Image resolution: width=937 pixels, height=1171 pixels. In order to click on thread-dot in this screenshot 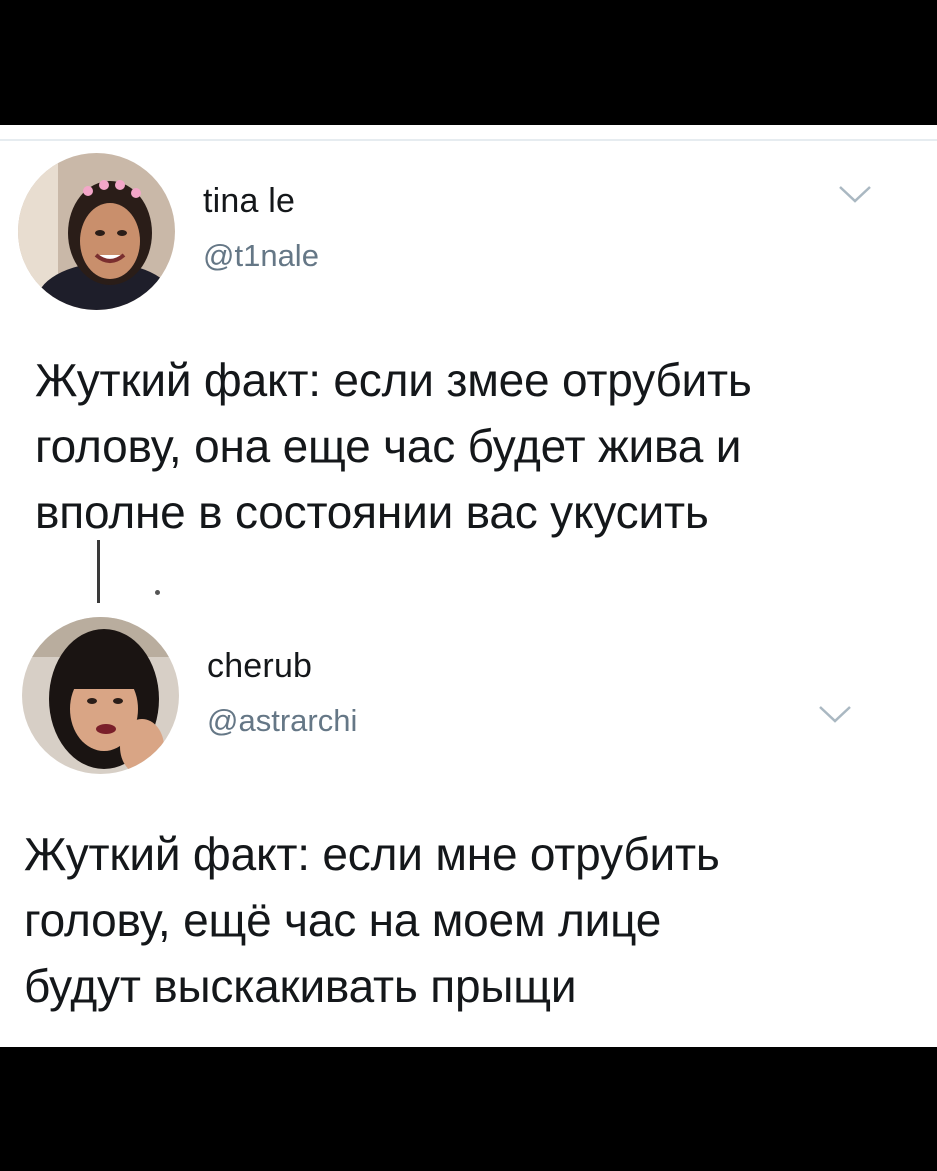, I will do `click(157, 592)`.